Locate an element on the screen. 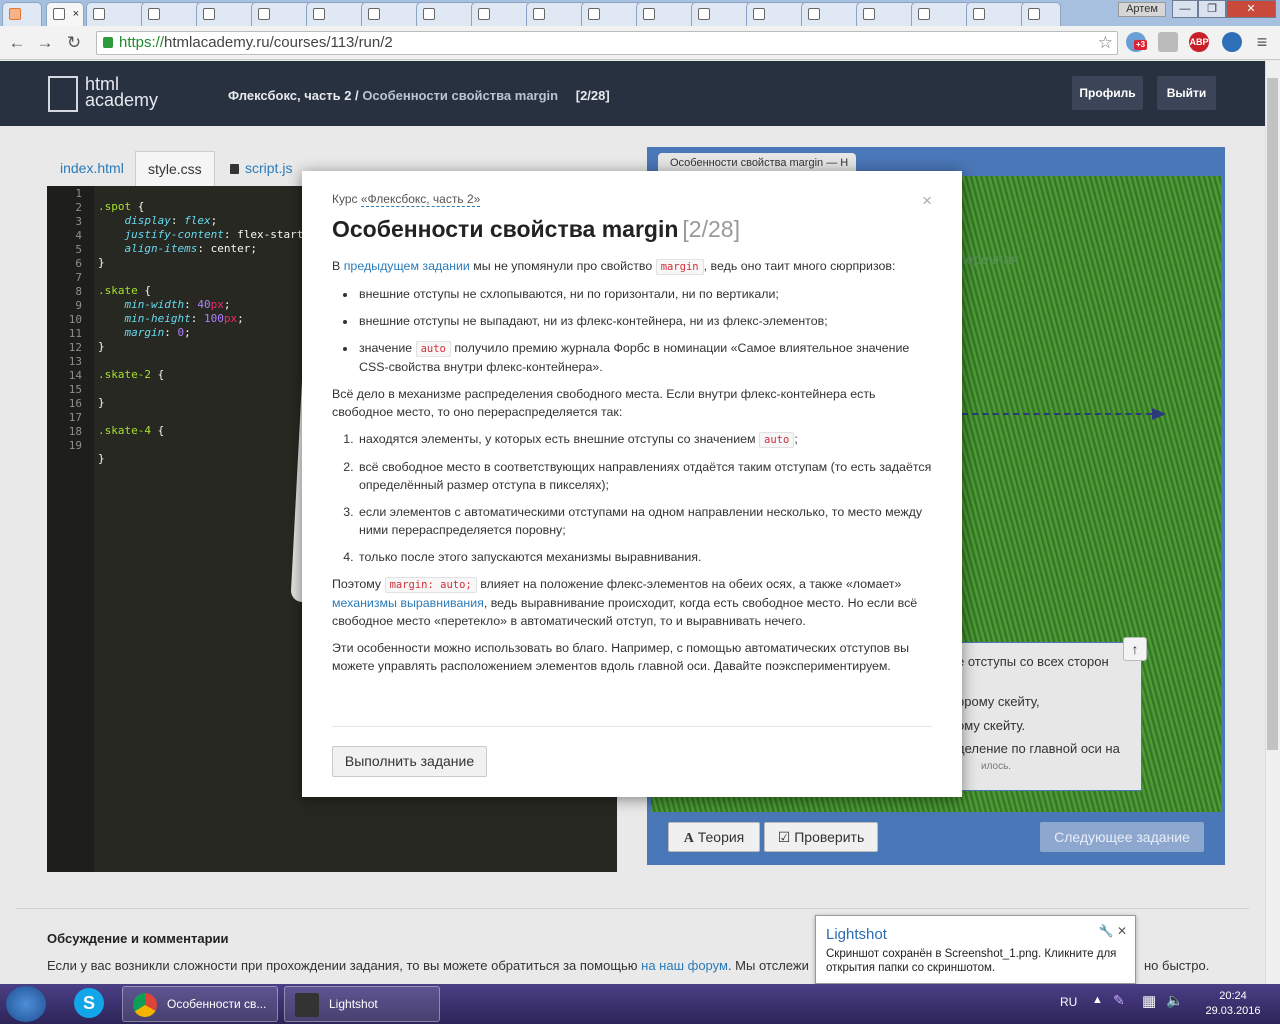 Image resolution: width=1280 pixels, height=1024 pixels. close-window-button: ✕ is located at coordinates (1251, 9).